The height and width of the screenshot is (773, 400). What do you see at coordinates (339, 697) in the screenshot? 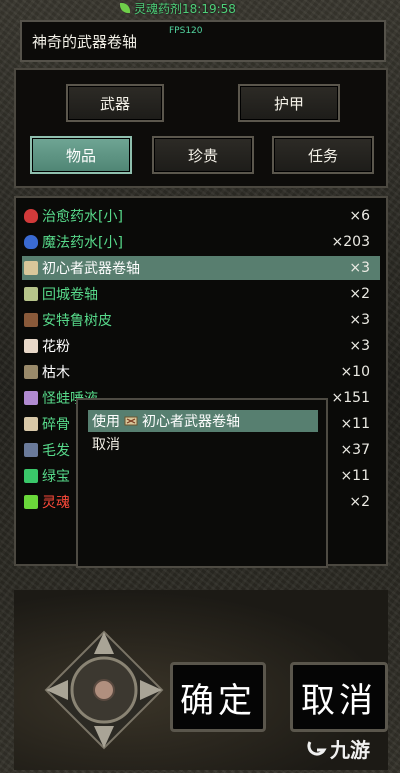
I see `cancel-button: 取消` at bounding box center [339, 697].